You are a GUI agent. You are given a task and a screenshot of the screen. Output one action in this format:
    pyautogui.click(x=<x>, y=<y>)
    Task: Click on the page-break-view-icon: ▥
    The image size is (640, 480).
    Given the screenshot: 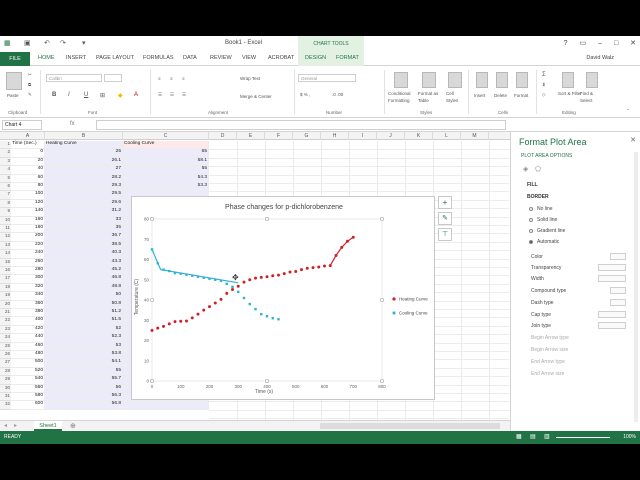 What is the action you would take?
    pyautogui.click(x=547, y=436)
    